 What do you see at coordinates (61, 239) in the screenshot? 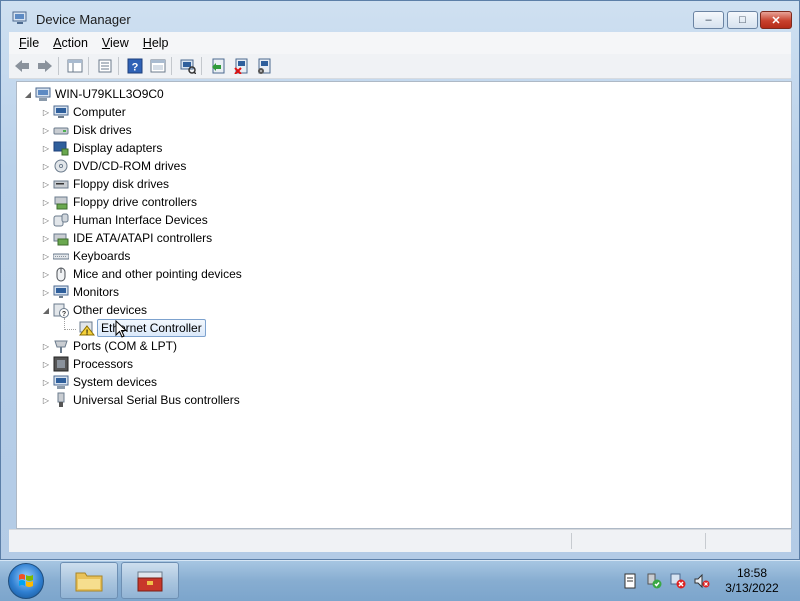
I see `ide-controller-icon` at bounding box center [61, 239].